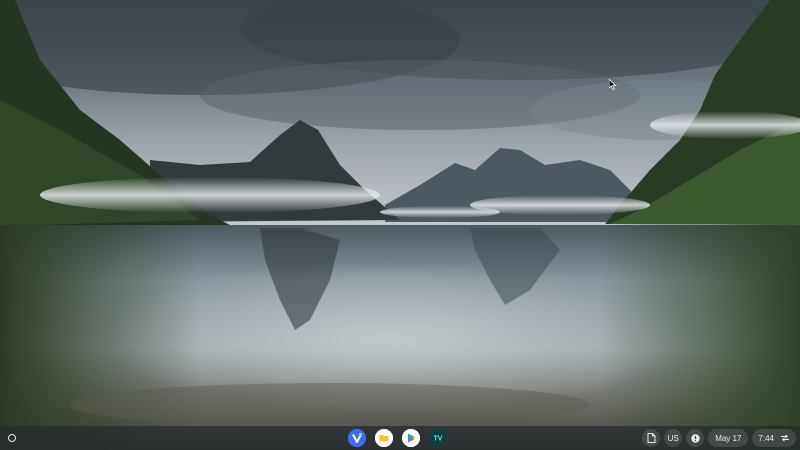  I want to click on ime-label: US, so click(673, 438).